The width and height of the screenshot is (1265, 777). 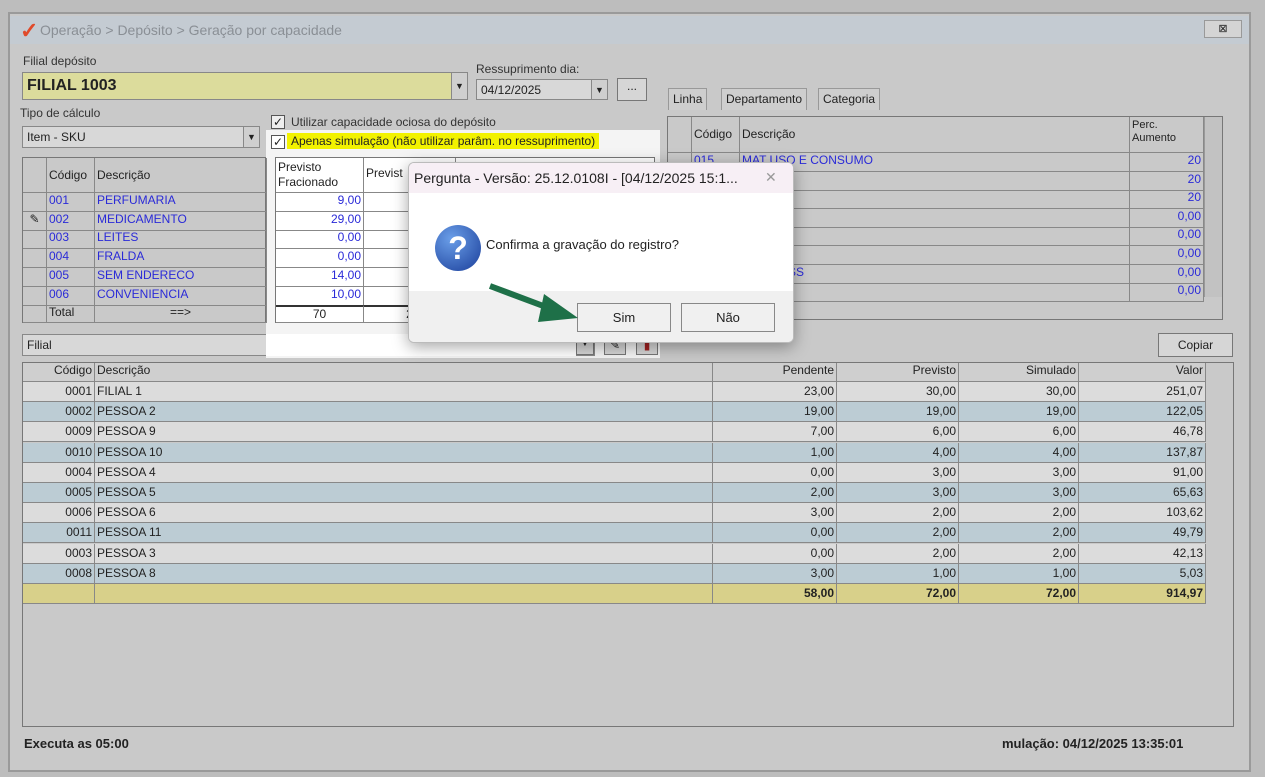 I want to click on table-cell: PESSOA 8, so click(x=404, y=573).